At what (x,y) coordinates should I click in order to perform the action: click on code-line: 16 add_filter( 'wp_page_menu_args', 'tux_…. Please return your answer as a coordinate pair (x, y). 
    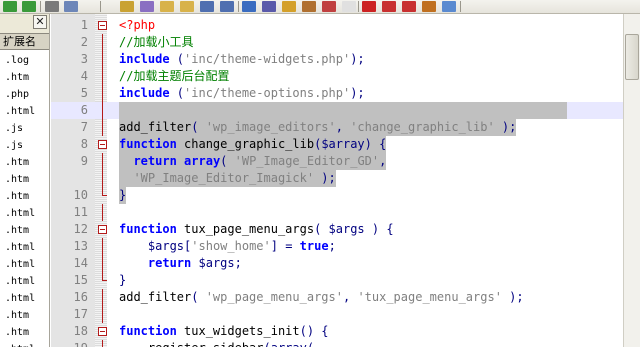
    Looking at the image, I should click on (337, 297).